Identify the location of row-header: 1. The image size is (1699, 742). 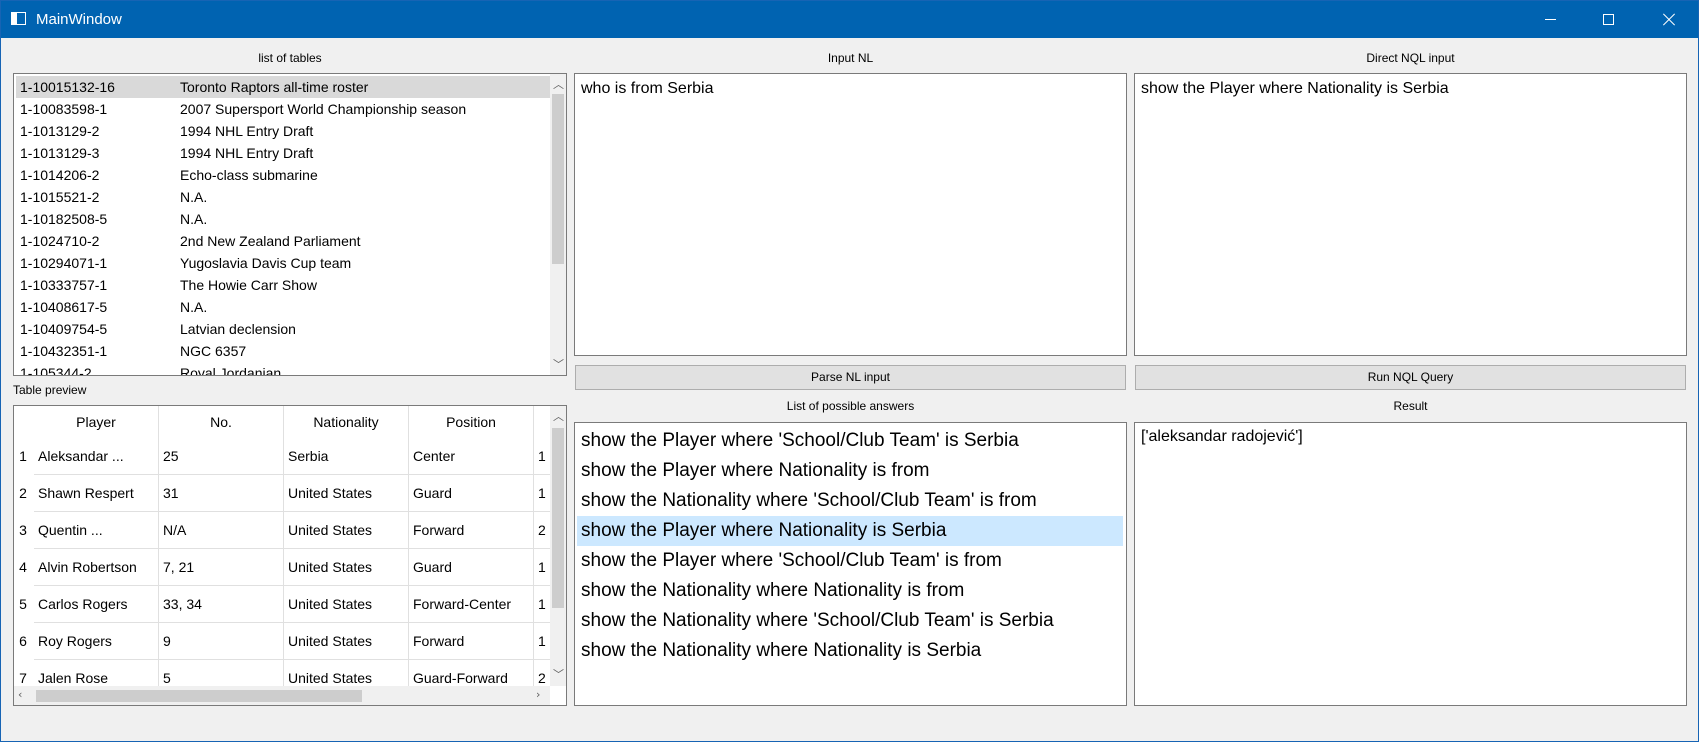
(23, 456).